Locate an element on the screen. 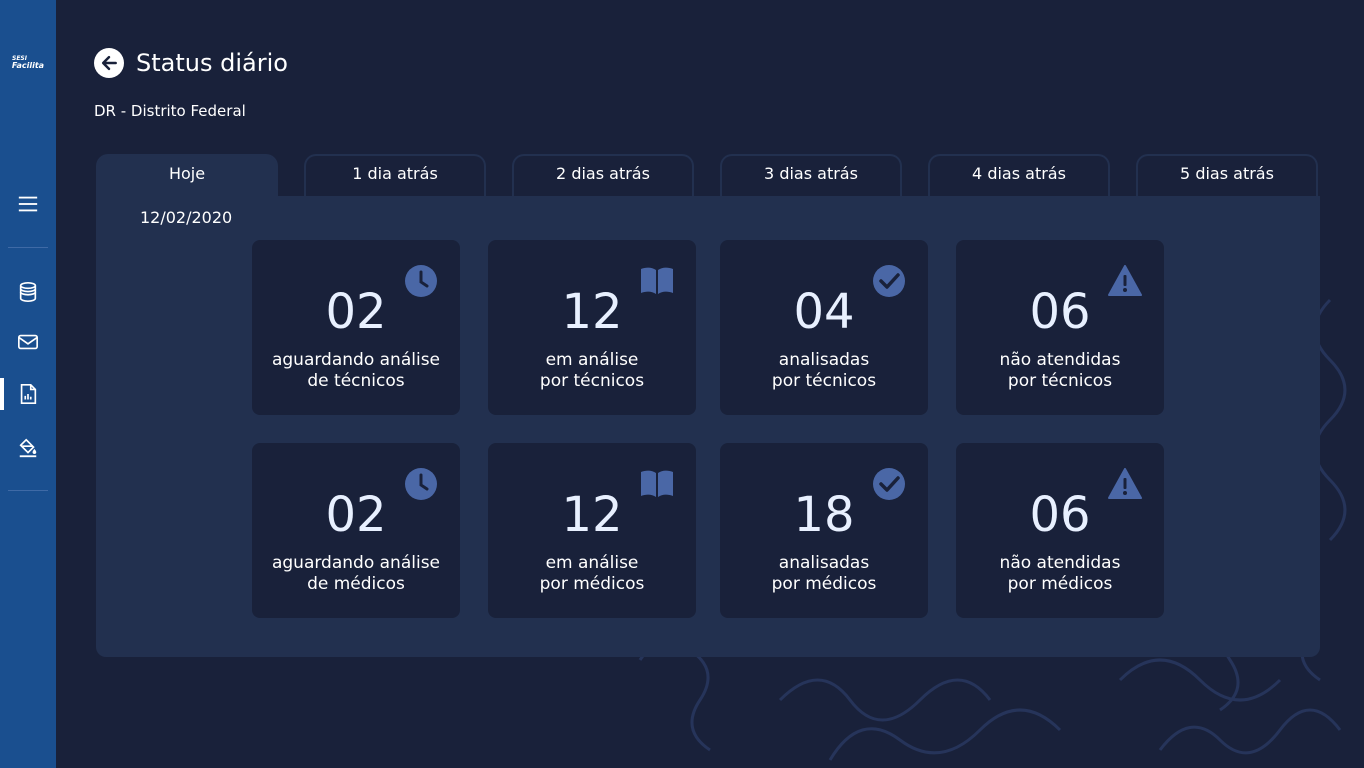 Image resolution: width=1364 pixels, height=768 pixels. status-date: 12/02/2020 is located at coordinates (186, 217).